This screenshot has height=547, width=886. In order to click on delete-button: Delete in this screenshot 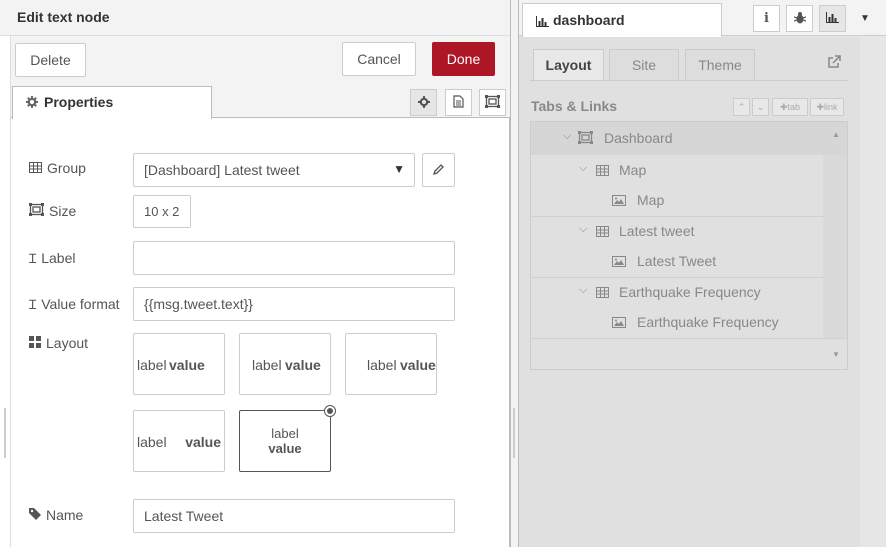, I will do `click(50, 60)`.